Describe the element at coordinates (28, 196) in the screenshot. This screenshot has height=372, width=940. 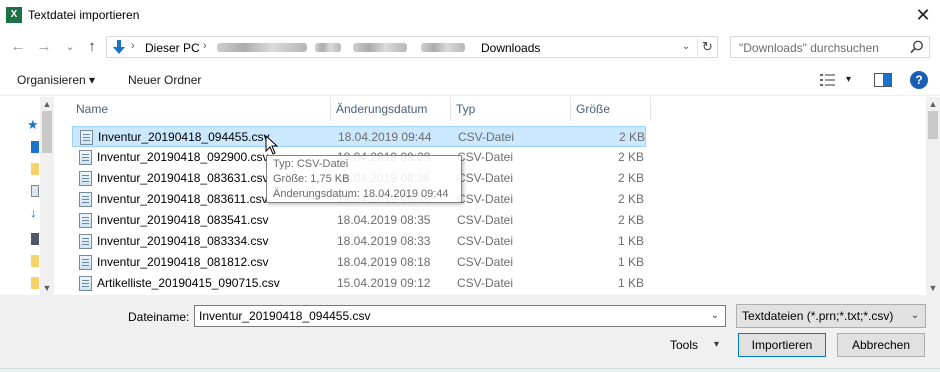
I see `navigation-pane: ★ ↓ ▲ ▼` at that location.